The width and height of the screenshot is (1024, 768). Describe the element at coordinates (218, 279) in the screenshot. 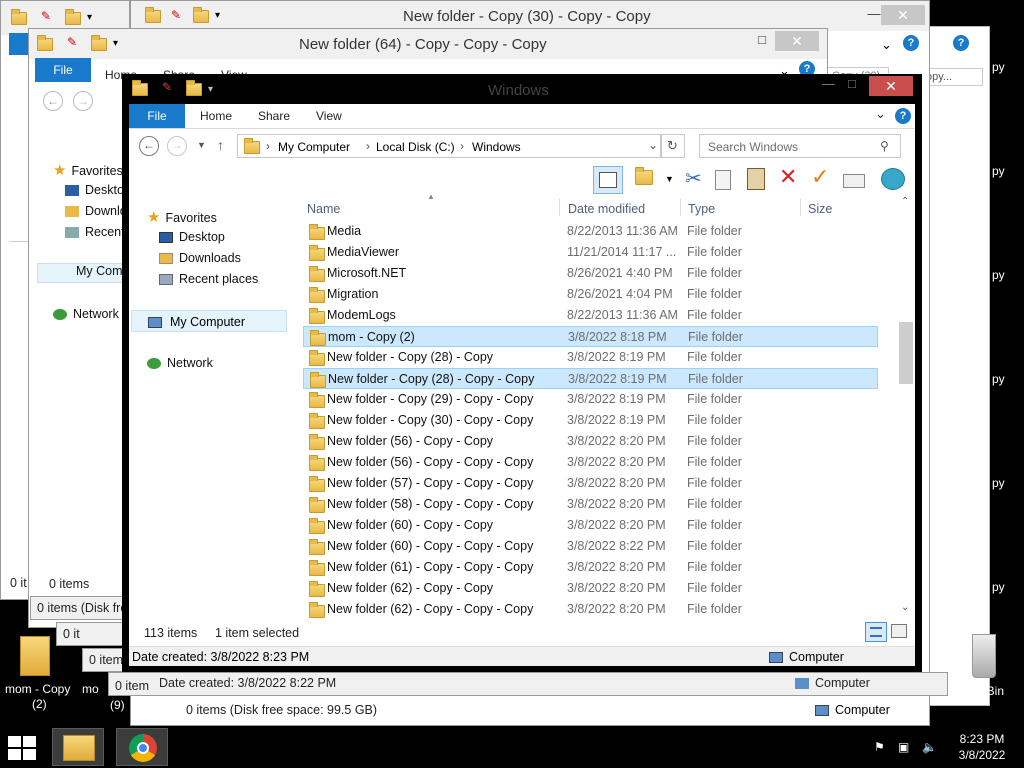

I see `nav-recent-places: Recent places` at that location.